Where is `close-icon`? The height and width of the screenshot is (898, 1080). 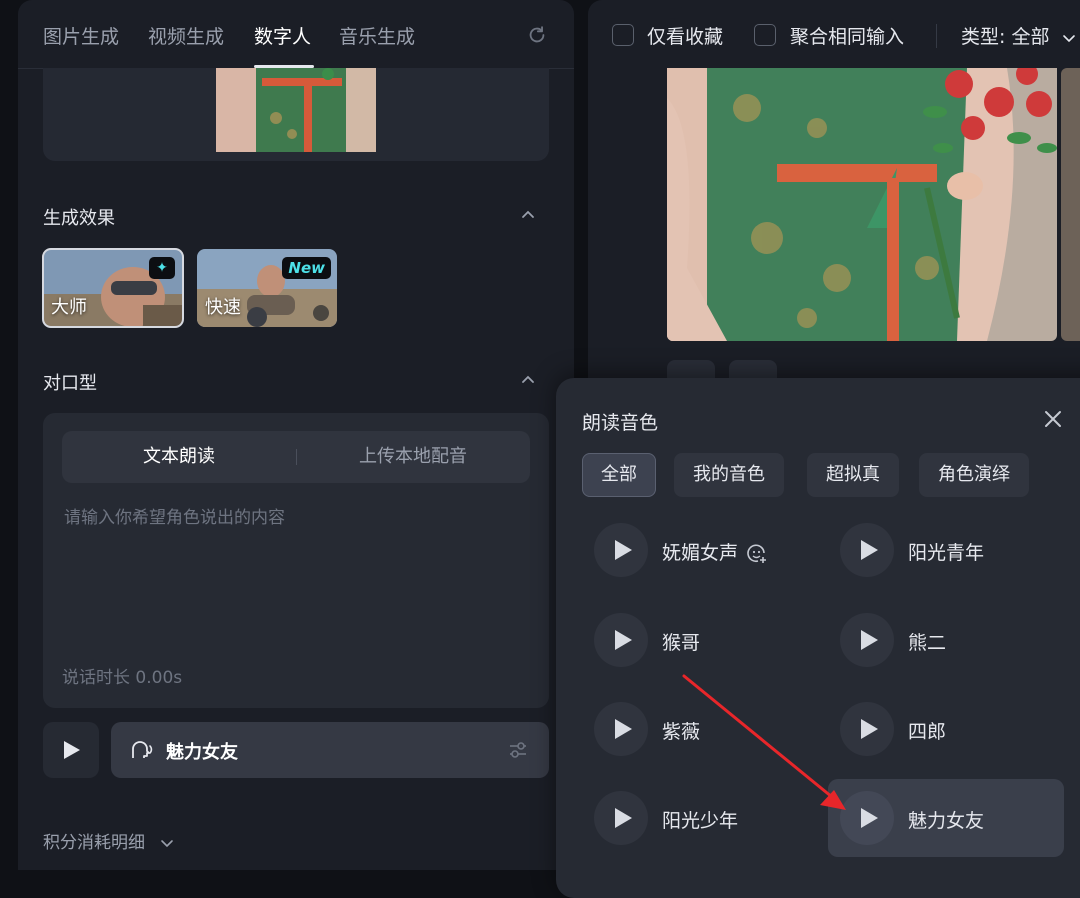
close-icon is located at coordinates (1053, 419).